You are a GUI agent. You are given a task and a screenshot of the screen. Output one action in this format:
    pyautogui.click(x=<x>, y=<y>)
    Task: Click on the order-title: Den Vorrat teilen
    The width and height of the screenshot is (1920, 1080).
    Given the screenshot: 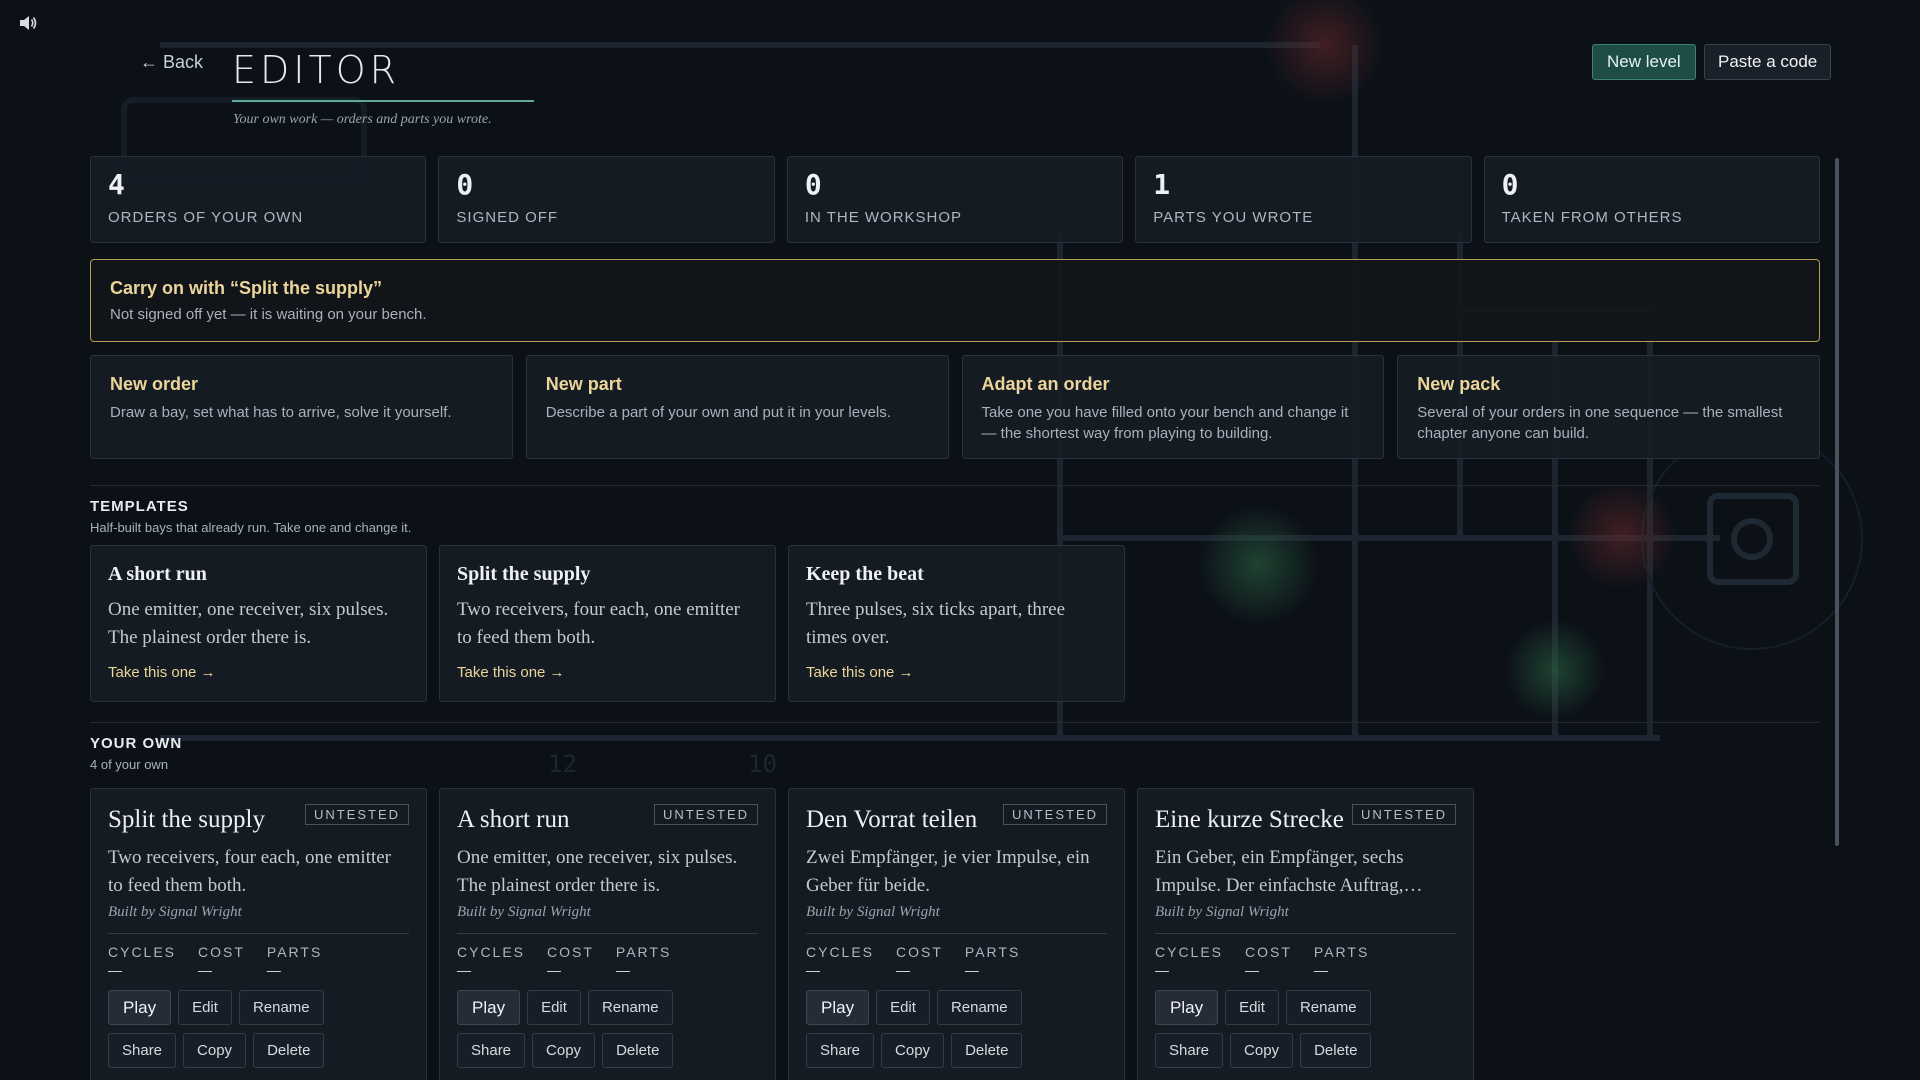 What is the action you would take?
    pyautogui.click(x=892, y=819)
    